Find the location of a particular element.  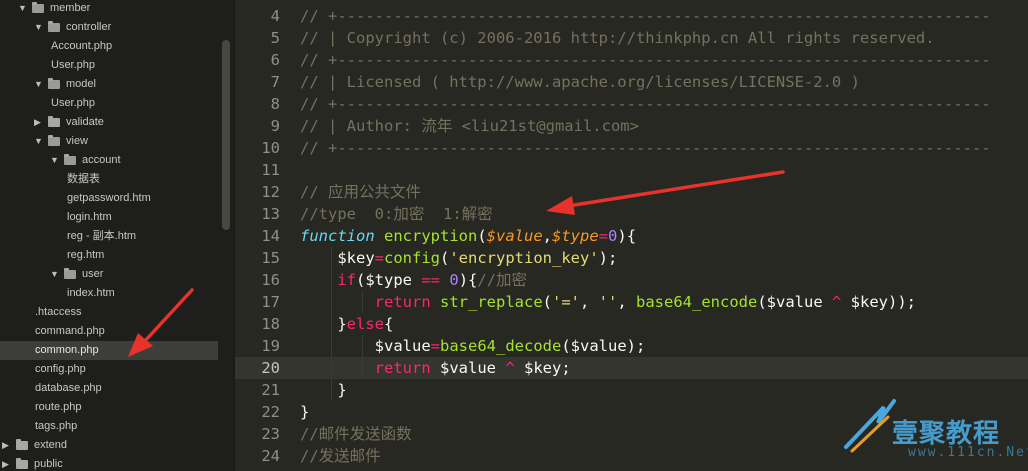

tree-item-label: route.php is located at coordinates (58, 407).